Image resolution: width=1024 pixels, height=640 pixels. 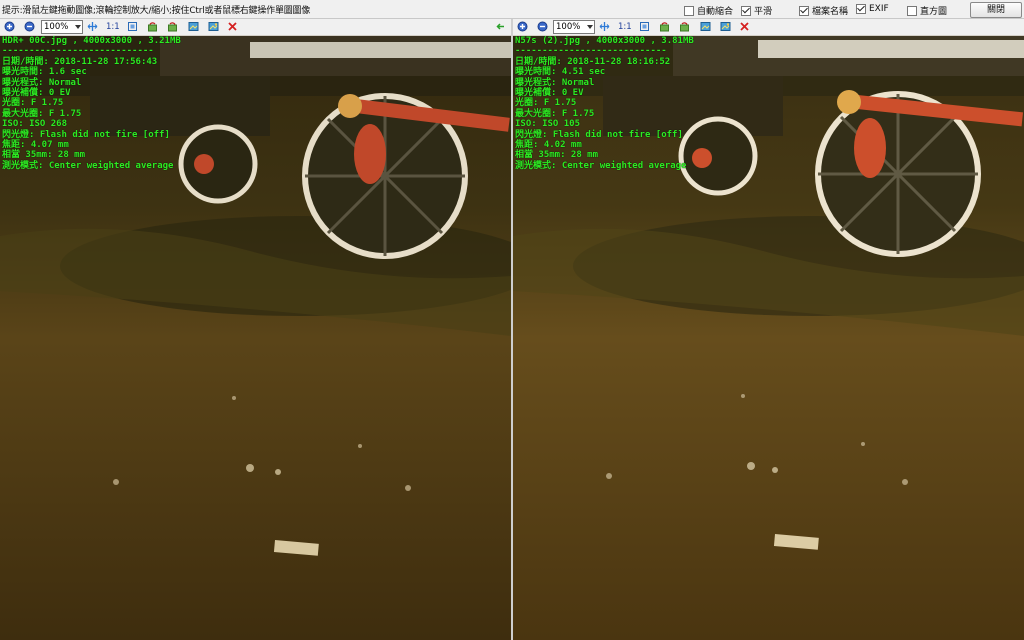 I want to click on exif-line: 日期/時間: 2018-11-28 17:56:43, so click(x=80, y=61).